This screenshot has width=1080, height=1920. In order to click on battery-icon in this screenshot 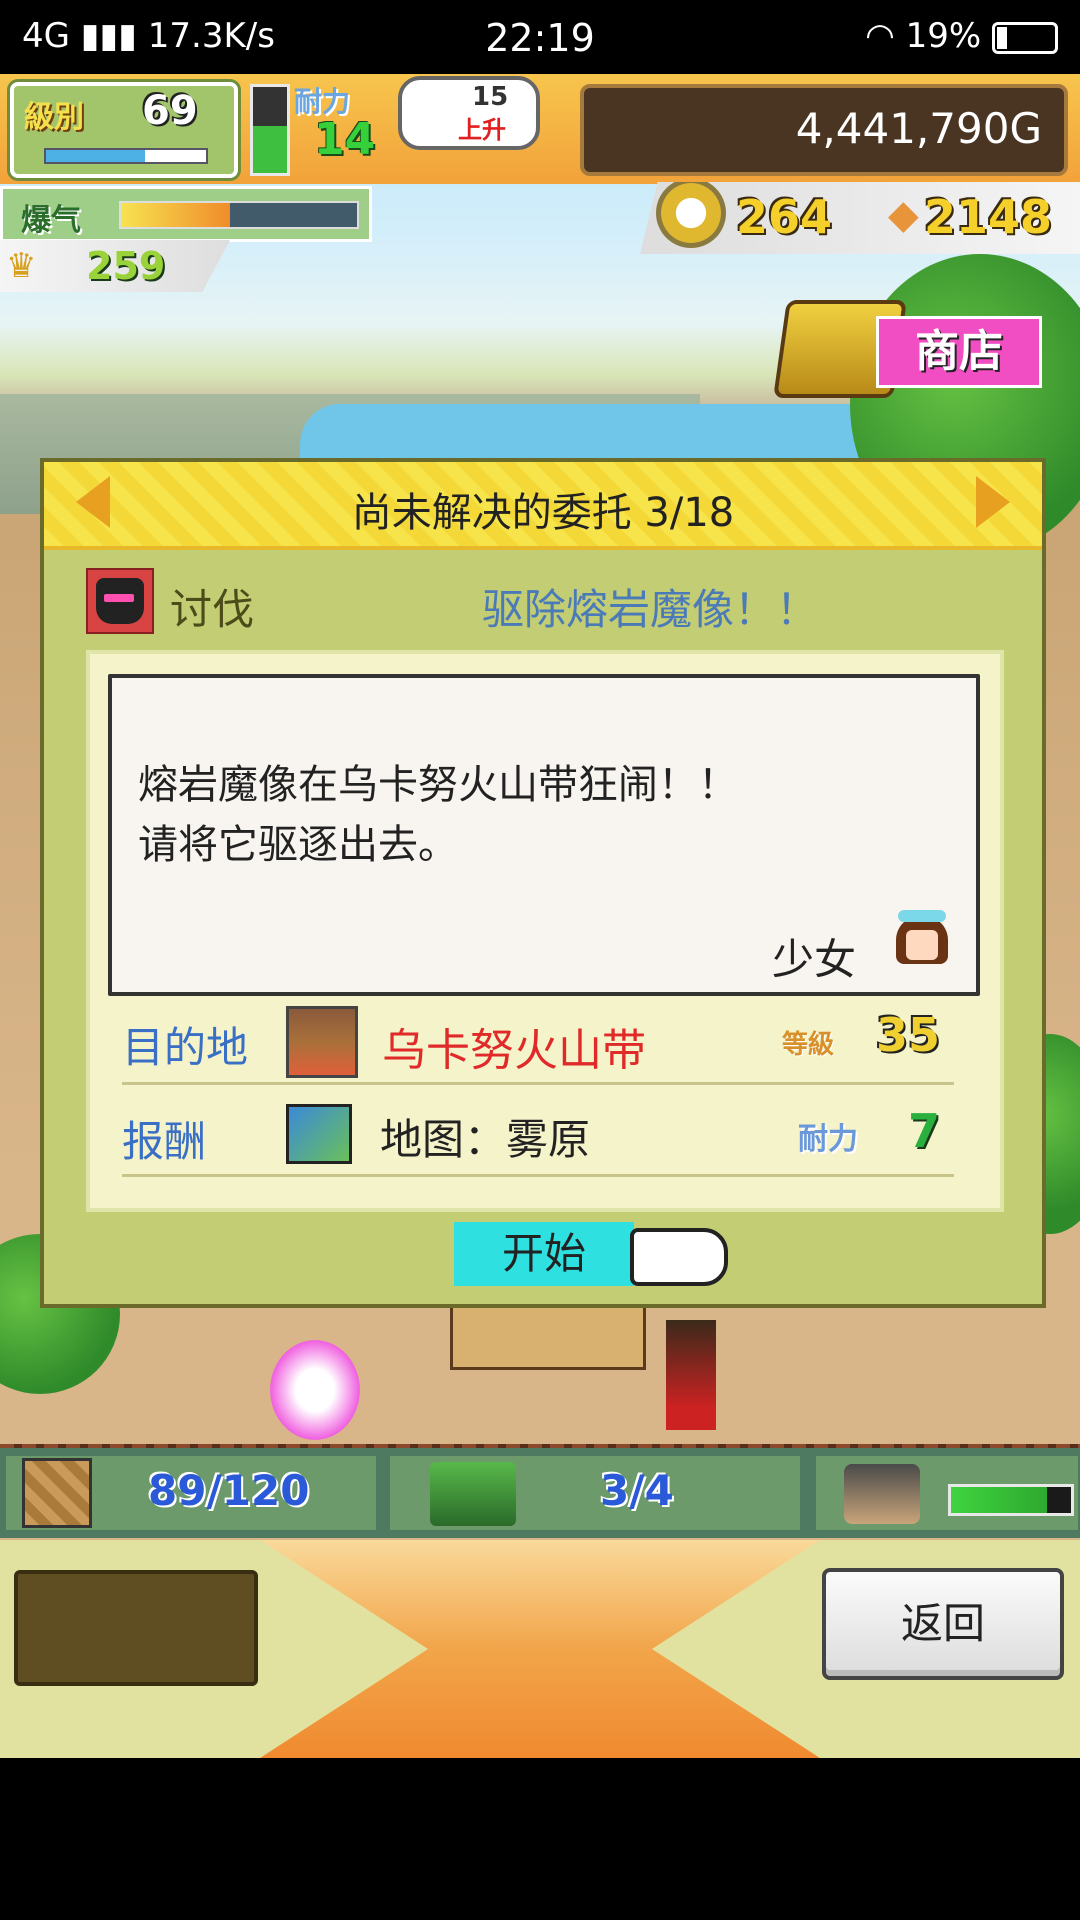, I will do `click(1025, 37)`.